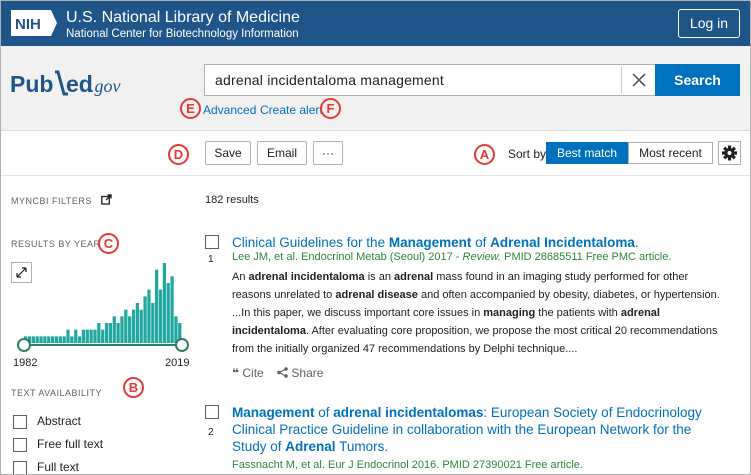 This screenshot has width=751, height=475. Describe the element at coordinates (133, 387) in the screenshot. I see `annotation-b: B` at that location.